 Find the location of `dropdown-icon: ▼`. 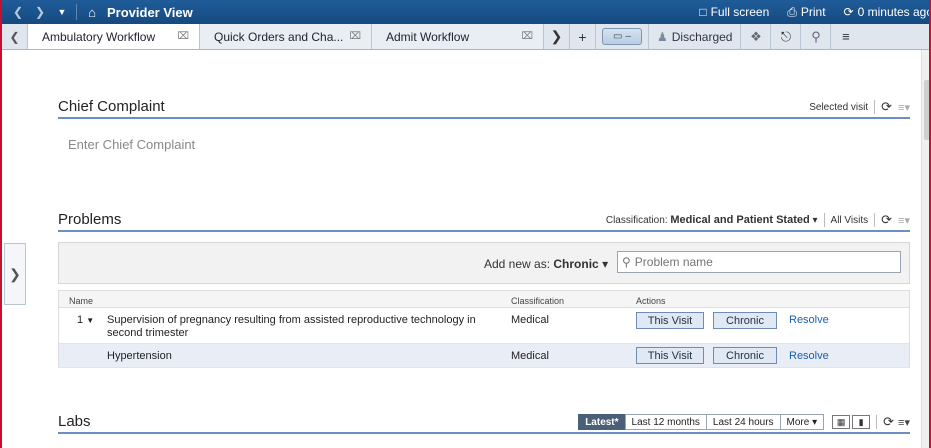

dropdown-icon: ▼ is located at coordinates (62, 12).